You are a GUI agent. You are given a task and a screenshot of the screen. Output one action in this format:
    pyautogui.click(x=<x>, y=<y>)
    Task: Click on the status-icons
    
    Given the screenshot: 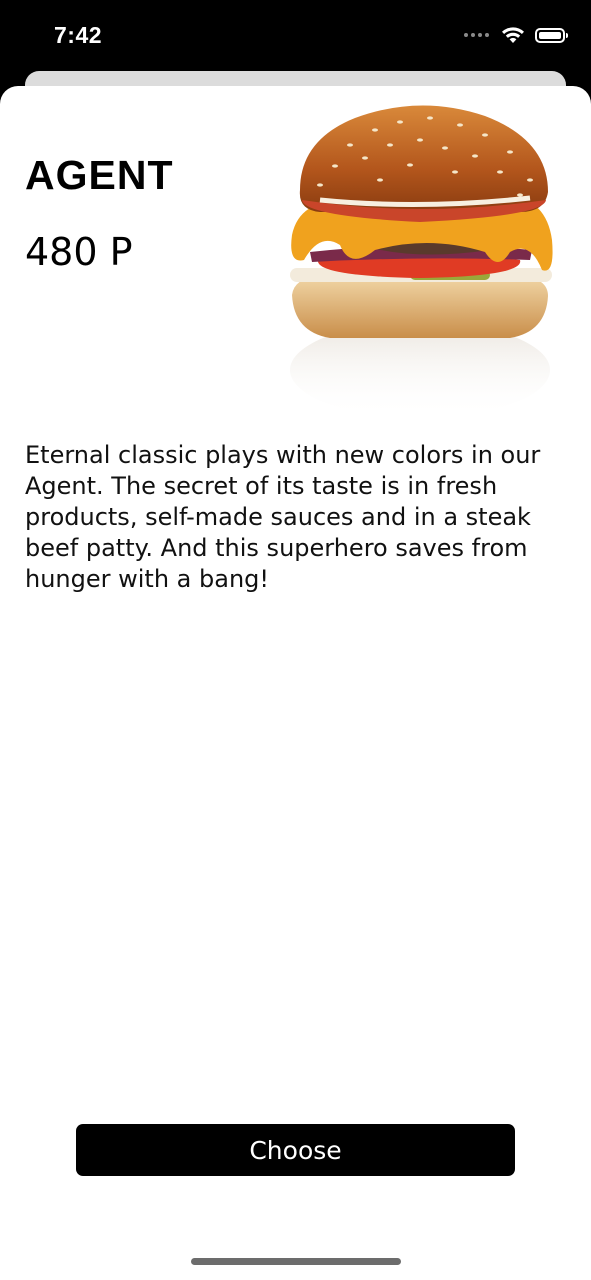 What is the action you would take?
    pyautogui.click(x=516, y=35)
    